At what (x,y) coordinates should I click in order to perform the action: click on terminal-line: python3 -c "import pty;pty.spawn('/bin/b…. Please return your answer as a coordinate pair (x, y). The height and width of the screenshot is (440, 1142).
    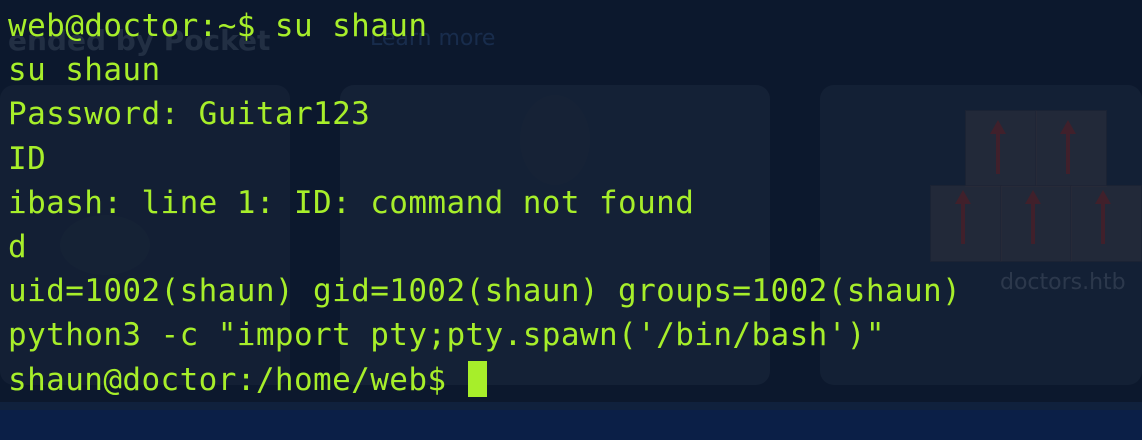
    Looking at the image, I should click on (446, 335).